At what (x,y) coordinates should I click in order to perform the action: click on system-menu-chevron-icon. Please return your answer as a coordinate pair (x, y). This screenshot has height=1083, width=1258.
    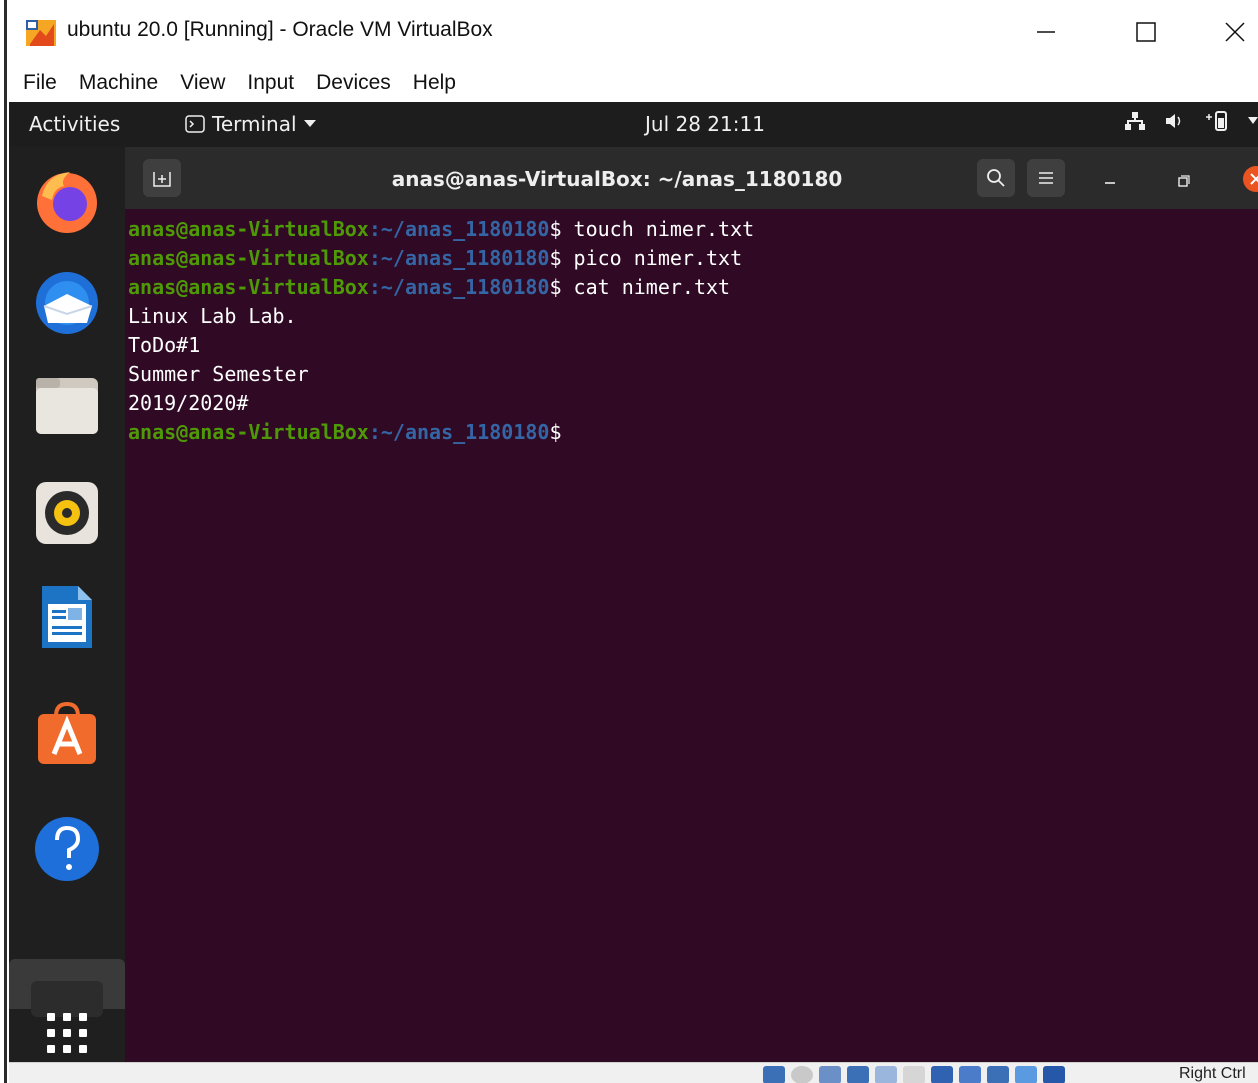
    Looking at the image, I should click on (1253, 120).